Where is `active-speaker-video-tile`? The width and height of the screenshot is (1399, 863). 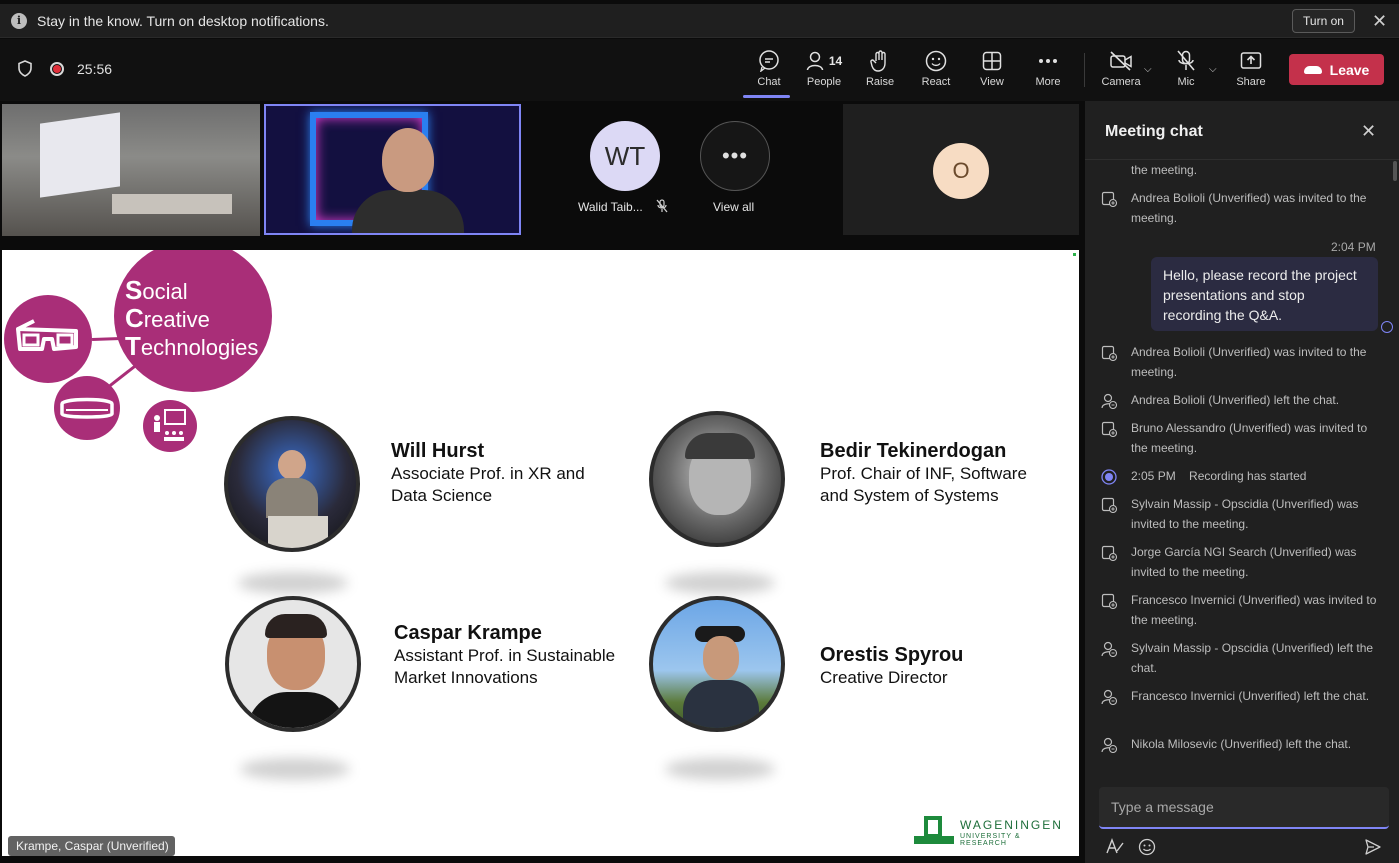 active-speaker-video-tile is located at coordinates (392, 169).